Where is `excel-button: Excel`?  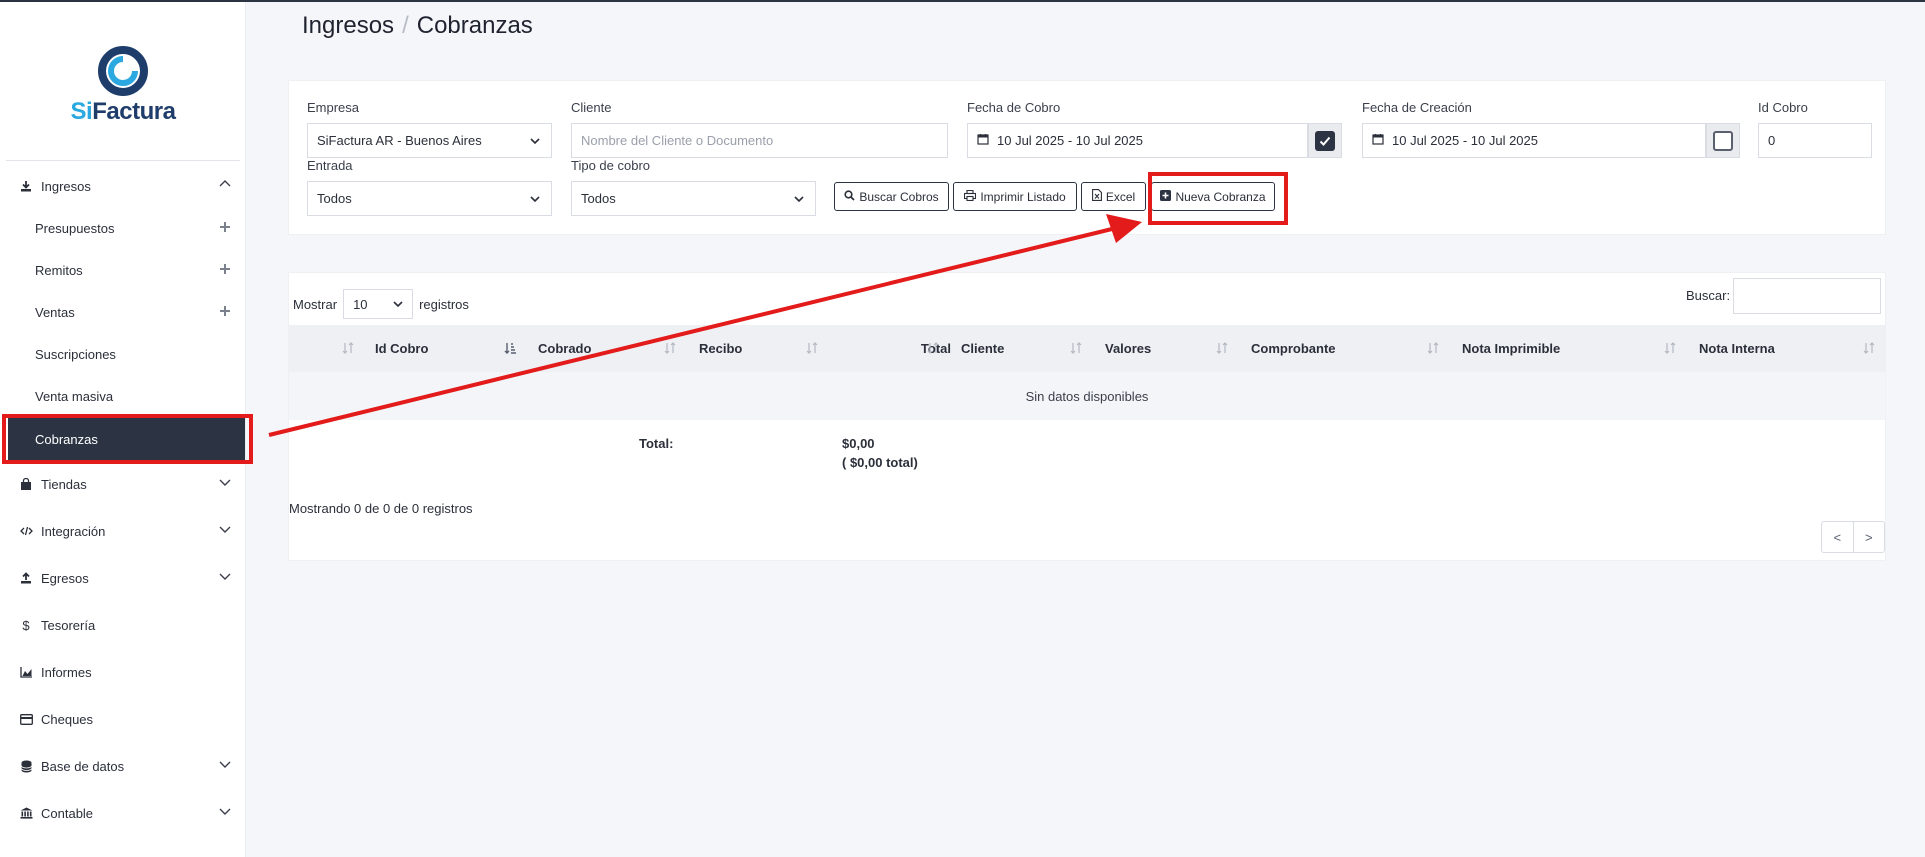
excel-button: Excel is located at coordinates (1113, 196).